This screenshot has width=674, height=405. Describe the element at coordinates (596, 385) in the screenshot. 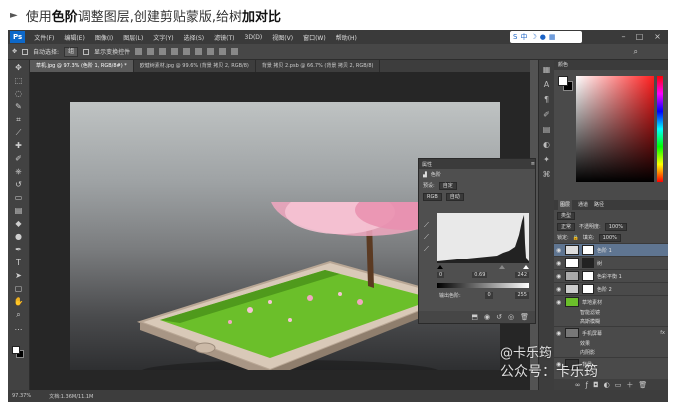

I see `add-mask-icon: ◘` at that location.